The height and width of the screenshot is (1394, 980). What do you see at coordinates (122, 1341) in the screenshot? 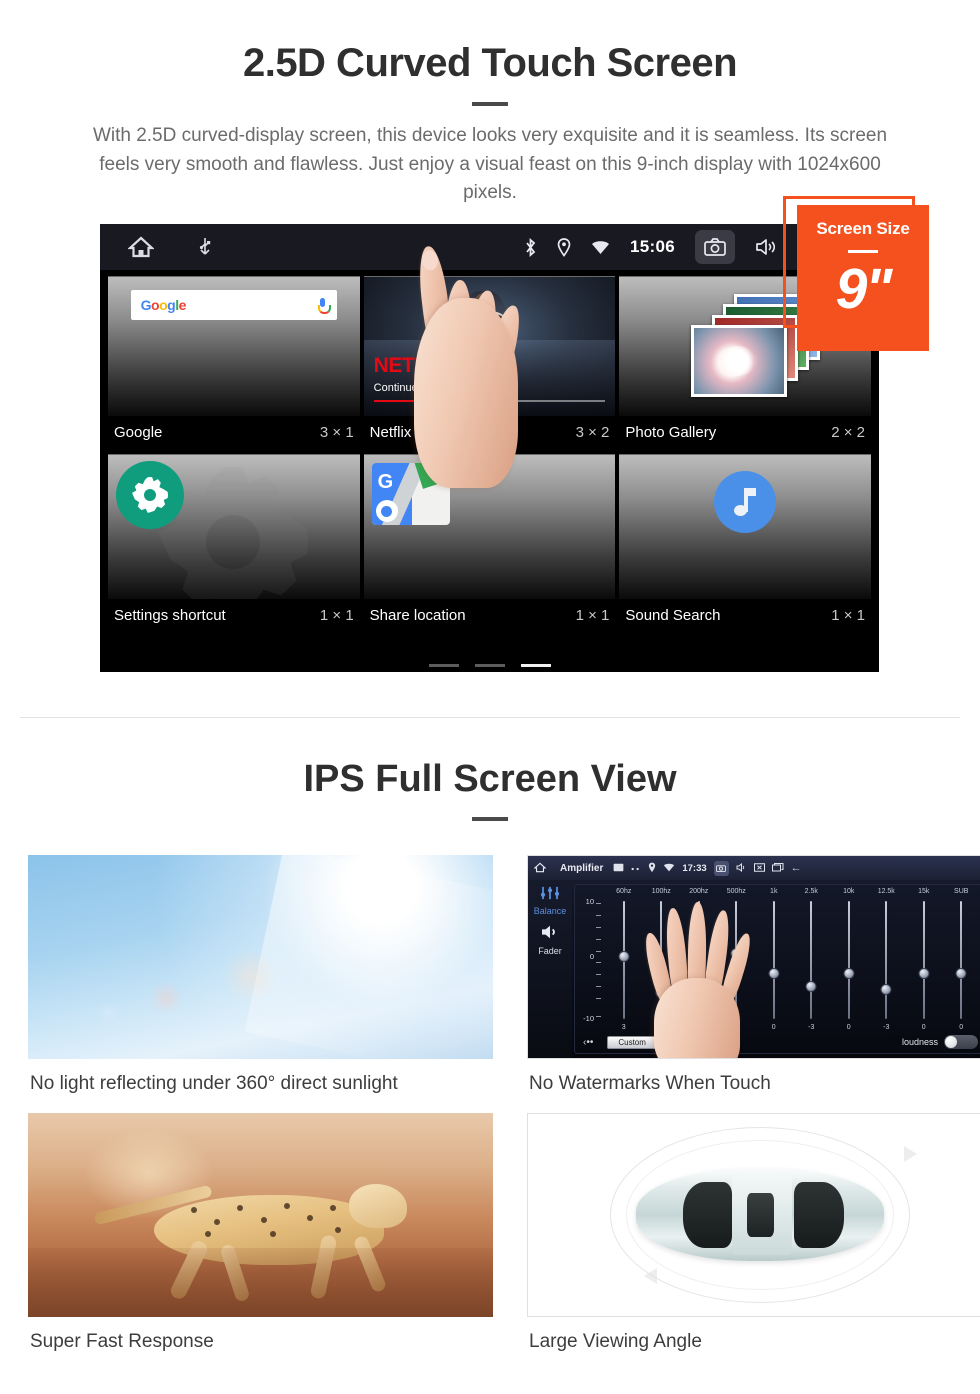
I see `feature-caption: Super Fast Response` at bounding box center [122, 1341].